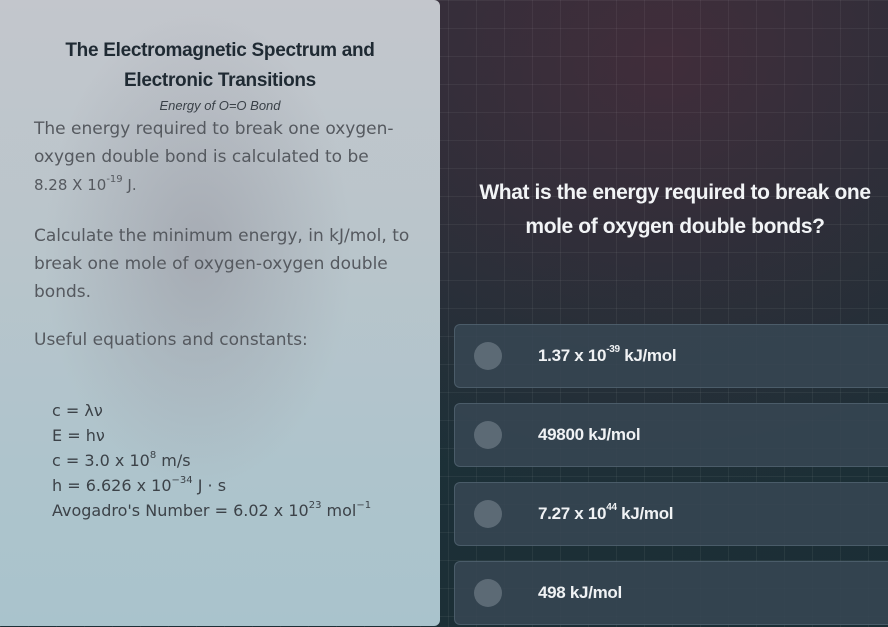 Image resolution: width=888 pixels, height=627 pixels. Describe the element at coordinates (182, 480) in the screenshot. I see `constant-h-exponent: −34` at that location.